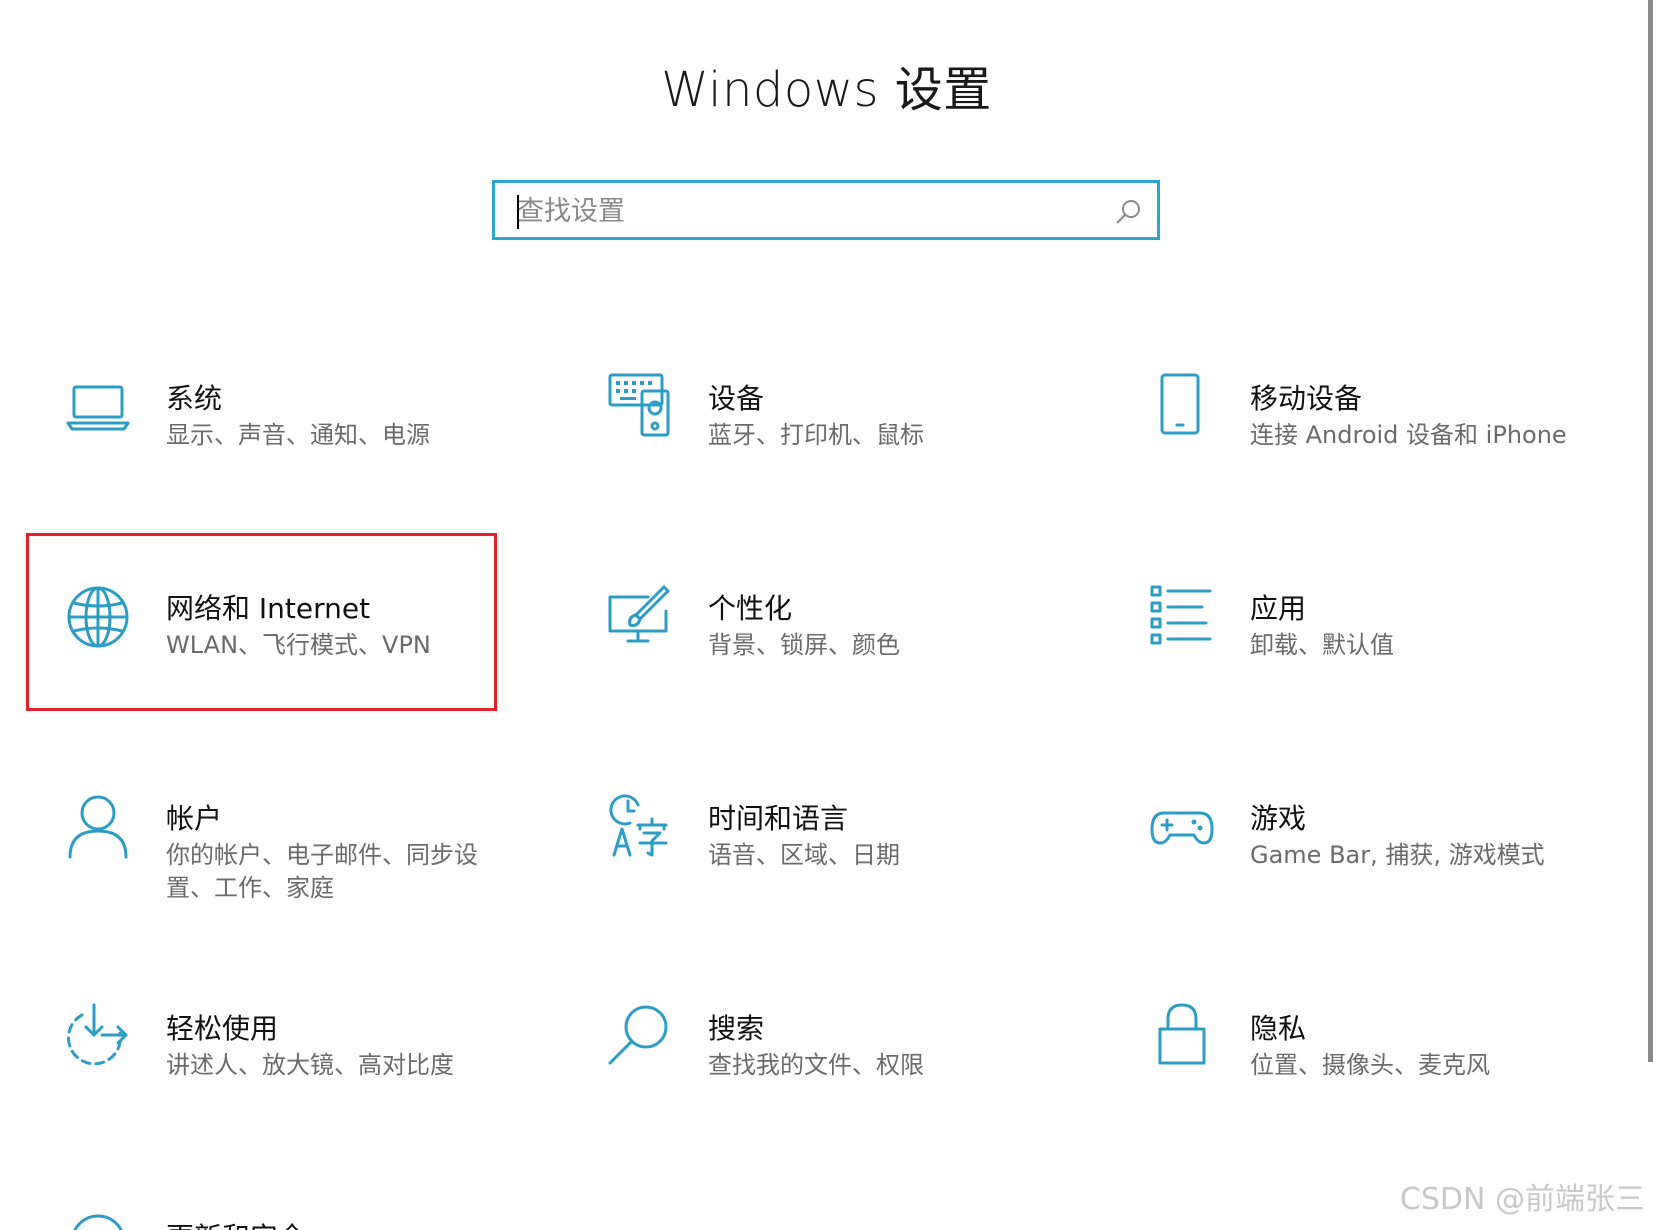 This screenshot has height=1230, width=1653. I want to click on tile-network: 网络和 Internet WLAN、飞行模式、VPN, so click(316, 660).